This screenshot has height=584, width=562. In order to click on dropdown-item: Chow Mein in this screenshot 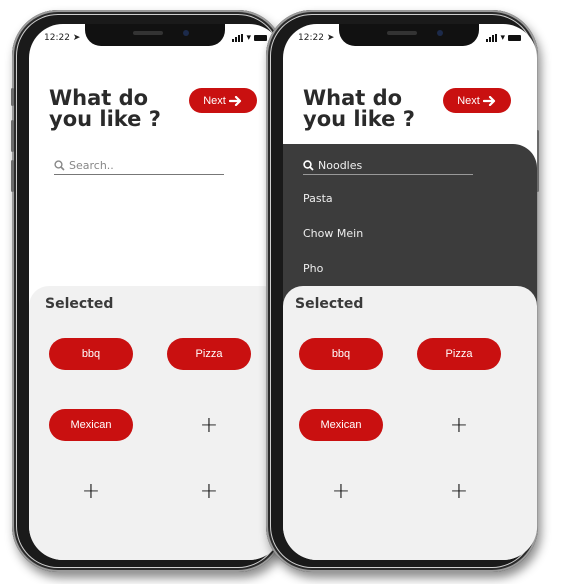, I will do `click(333, 233)`.